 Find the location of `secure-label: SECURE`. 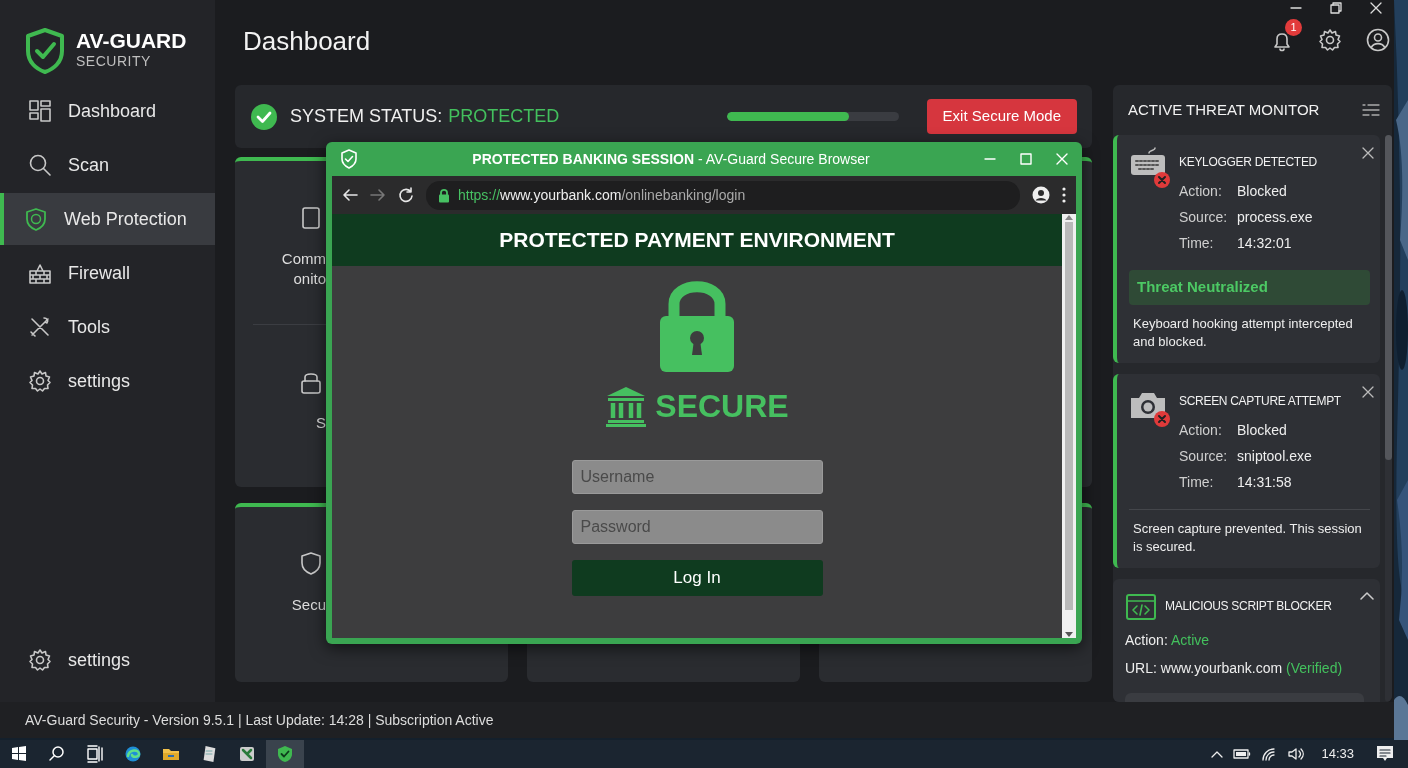

secure-label: SECURE is located at coordinates (722, 406).